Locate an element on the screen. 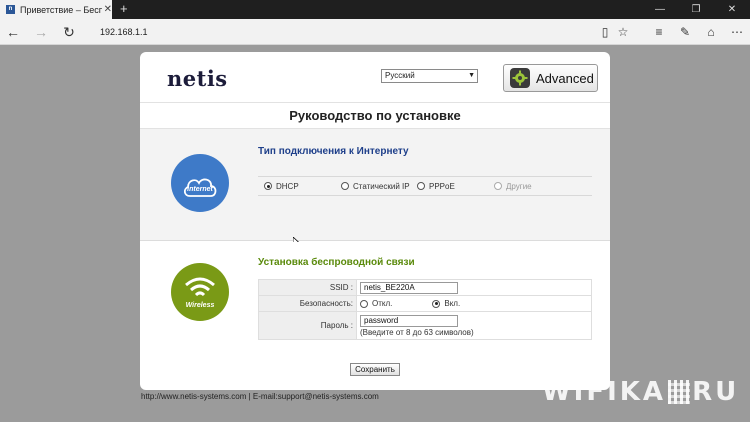 Image resolution: width=750 pixels, height=422 pixels. address-bar: 192.168.1.1 is located at coordinates (346, 32).